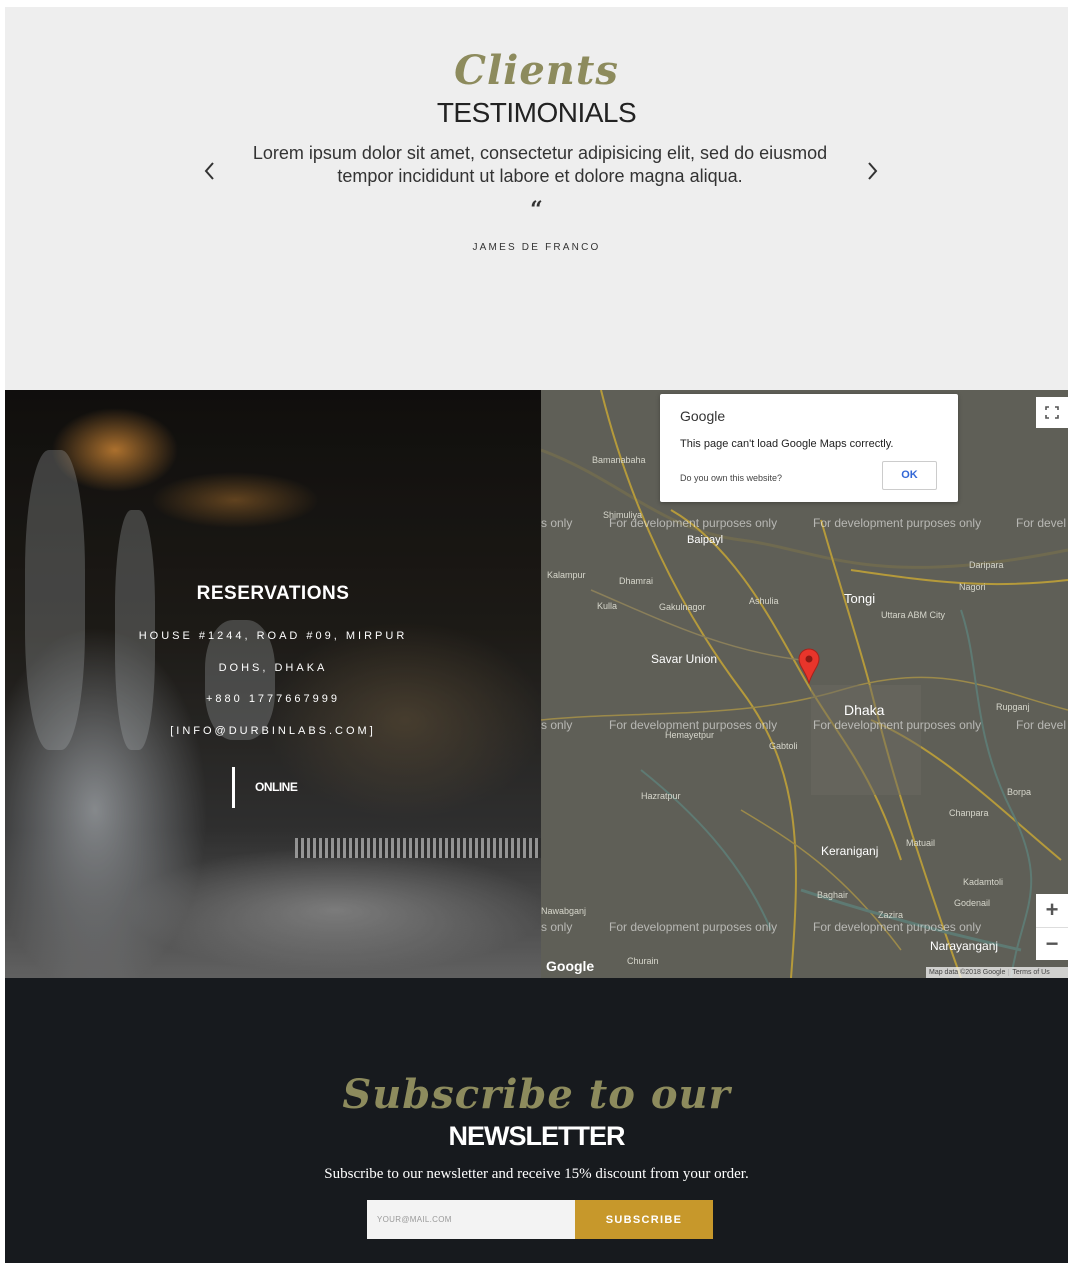 This screenshot has width=1068, height=1263. Describe the element at coordinates (913, 615) in the screenshot. I see `map-town-label: Uttara ABM City` at that location.